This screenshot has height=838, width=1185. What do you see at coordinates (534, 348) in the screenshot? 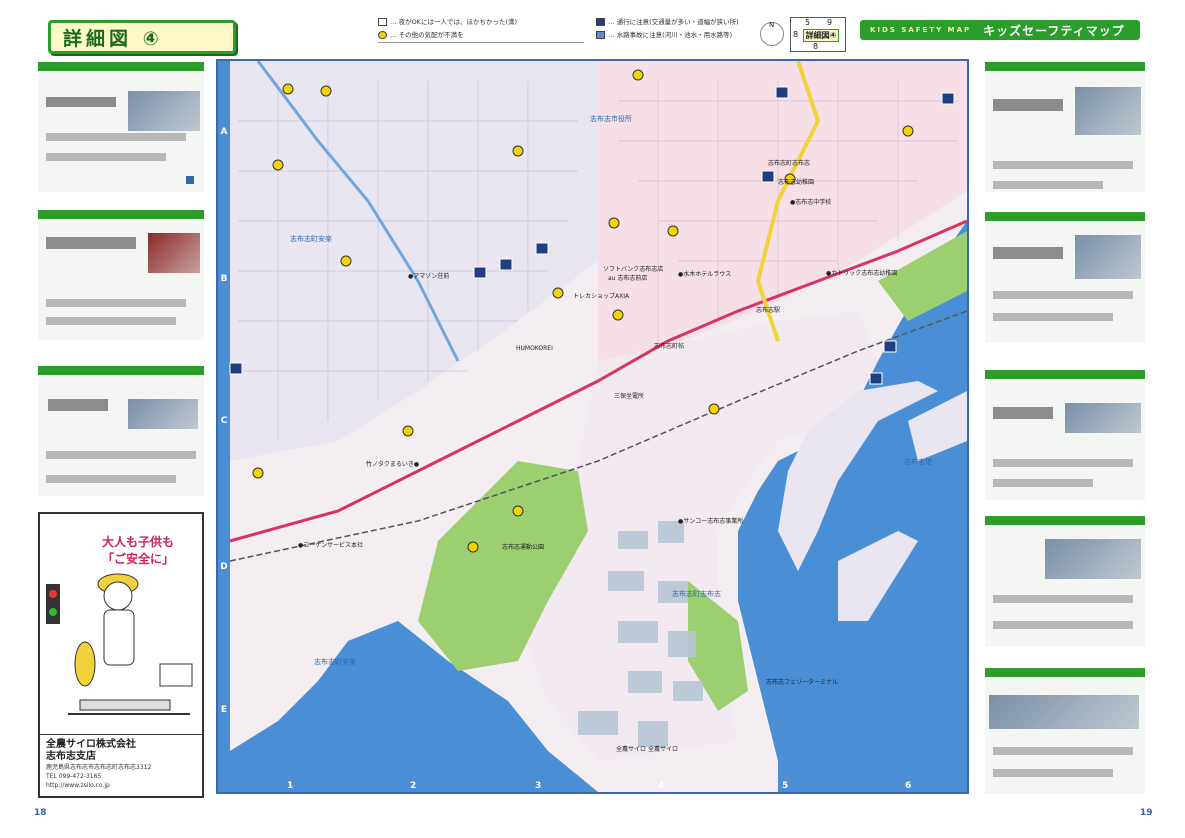
I see `place-label: HUMOKOREI` at bounding box center [534, 348].